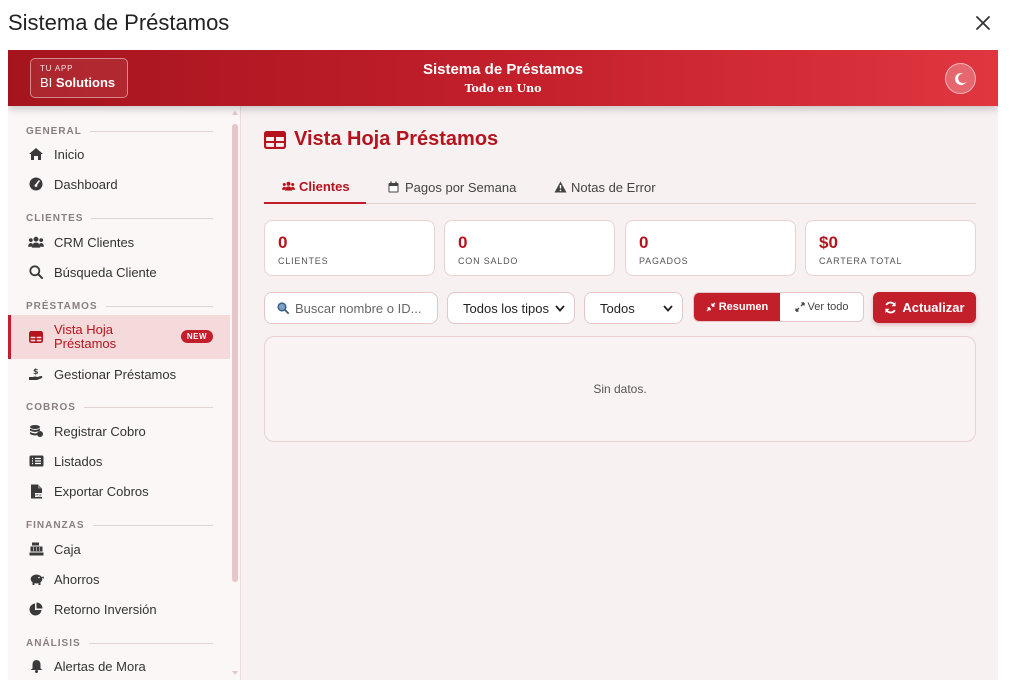 This screenshot has height=689, width=1014. I want to click on tab-clientes: Clientes, so click(315, 187).